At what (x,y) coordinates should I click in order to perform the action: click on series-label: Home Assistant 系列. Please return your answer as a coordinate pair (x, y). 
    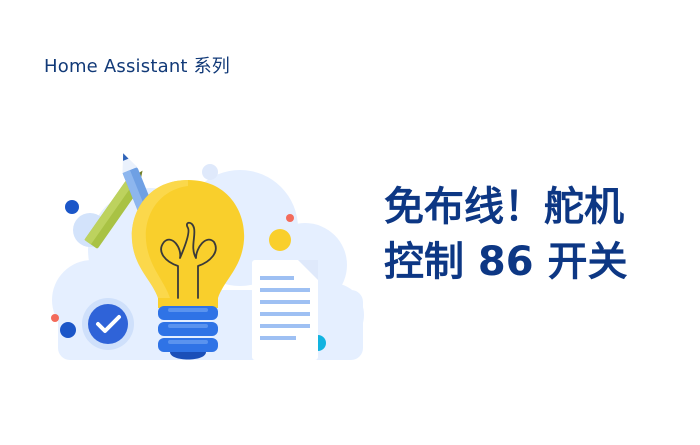
    Looking at the image, I should click on (137, 66).